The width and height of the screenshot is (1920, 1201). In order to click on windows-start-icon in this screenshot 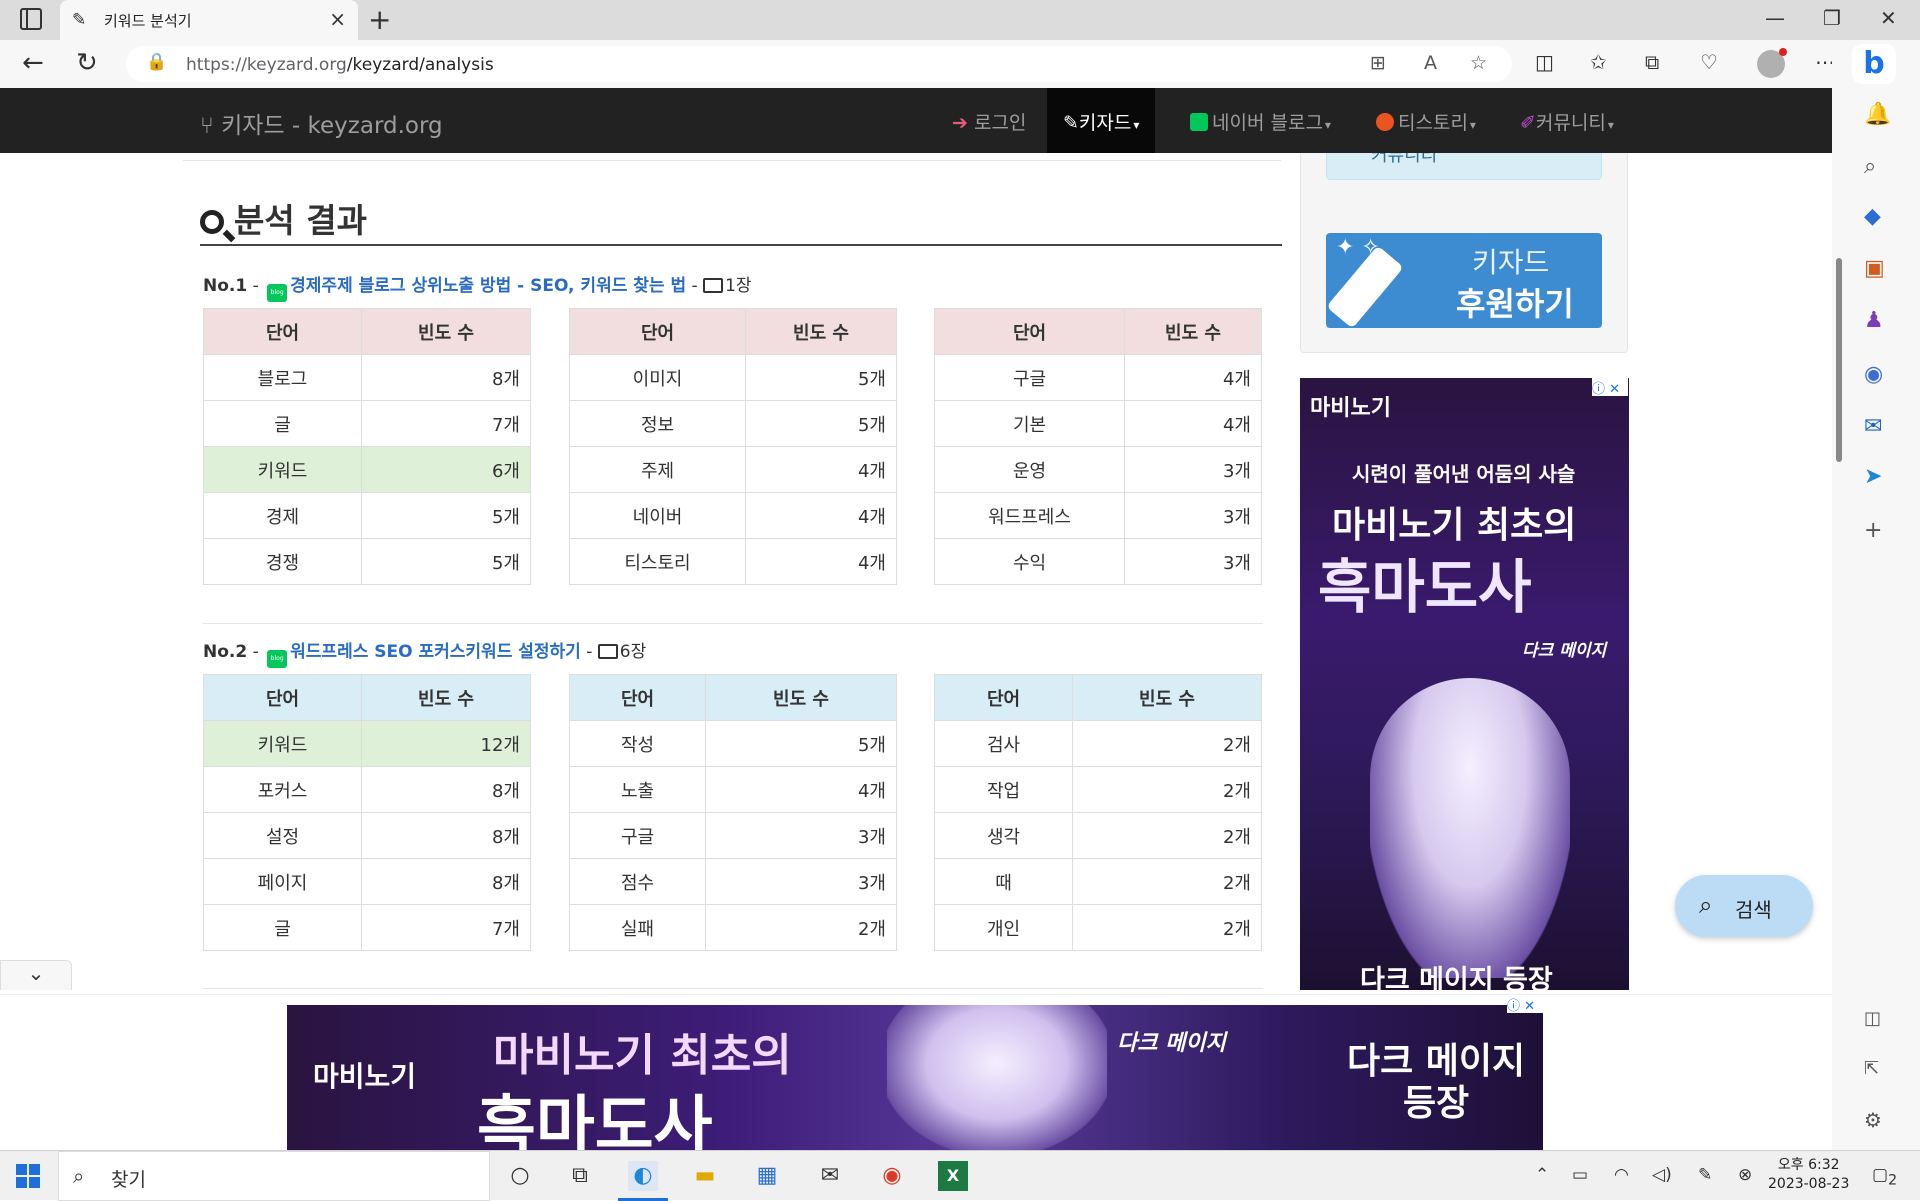, I will do `click(28, 1176)`.